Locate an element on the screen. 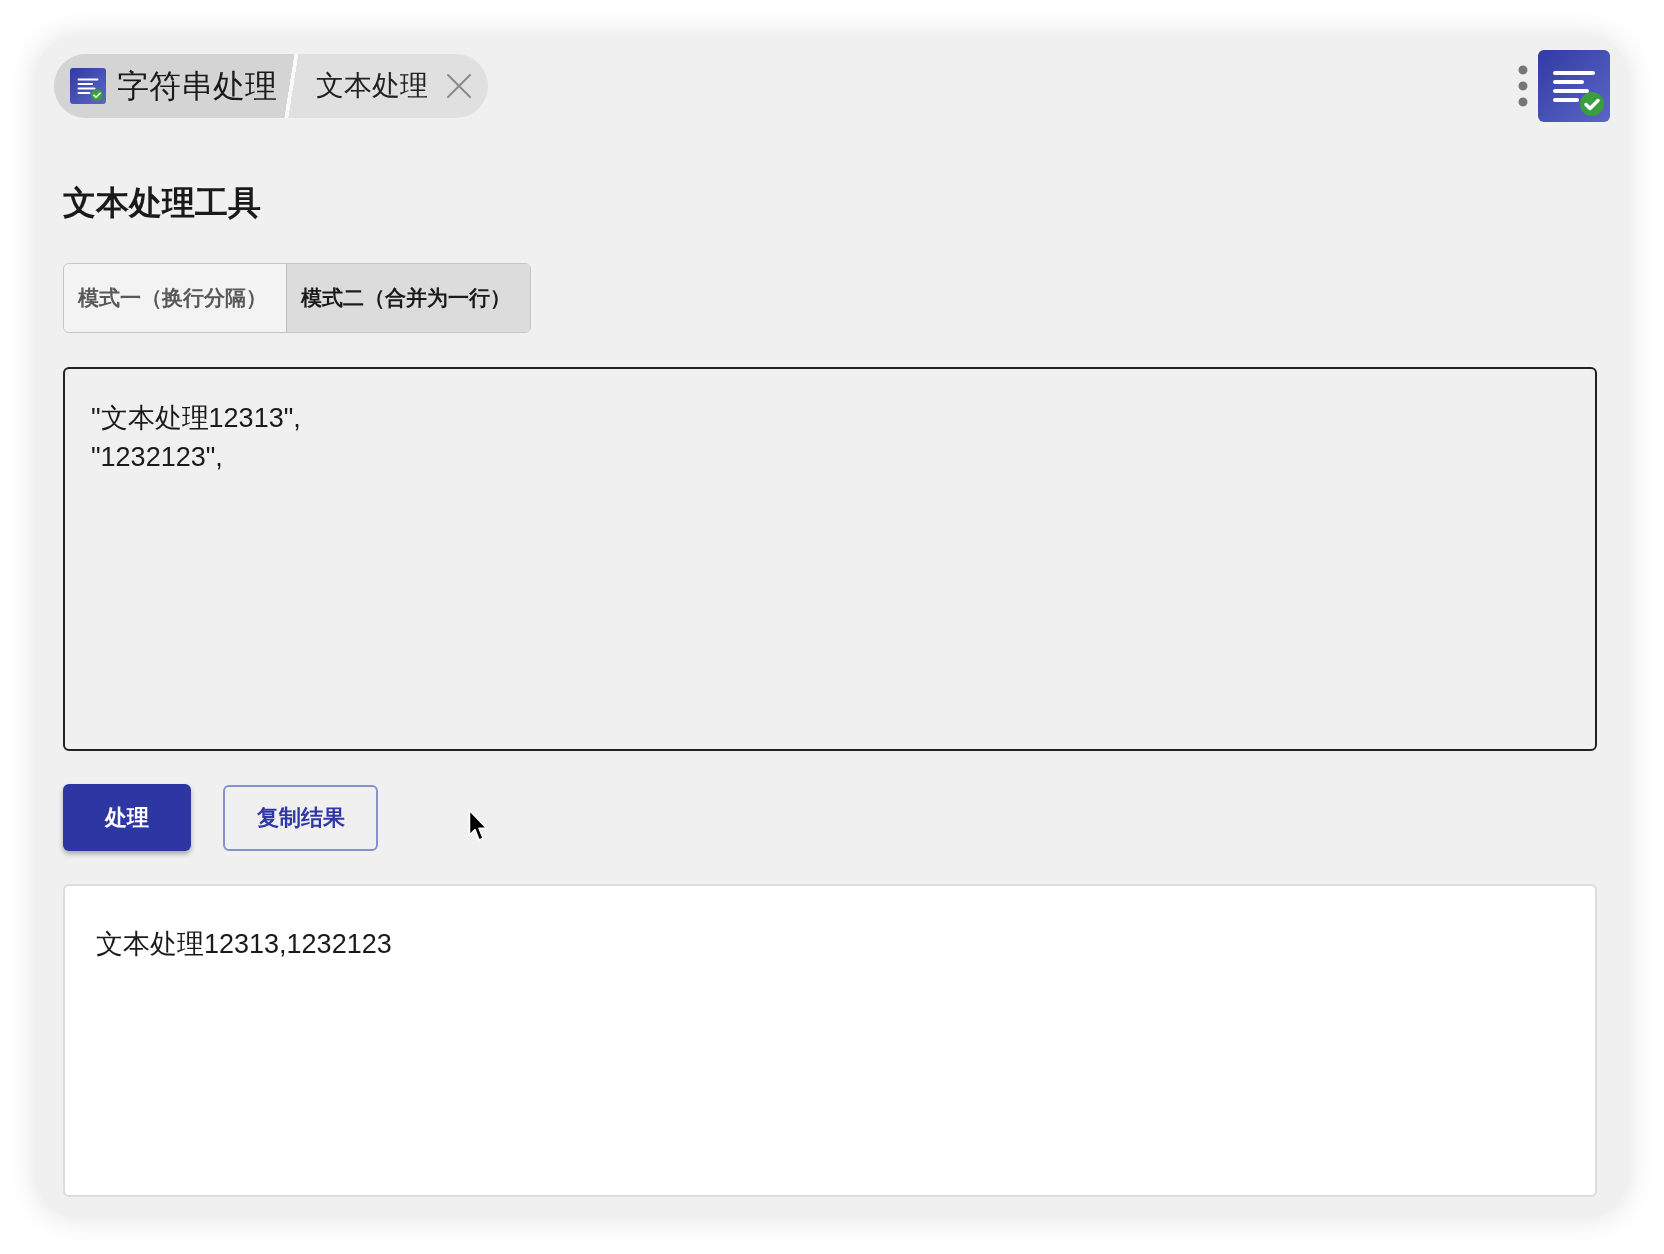  close-icon is located at coordinates (459, 86).